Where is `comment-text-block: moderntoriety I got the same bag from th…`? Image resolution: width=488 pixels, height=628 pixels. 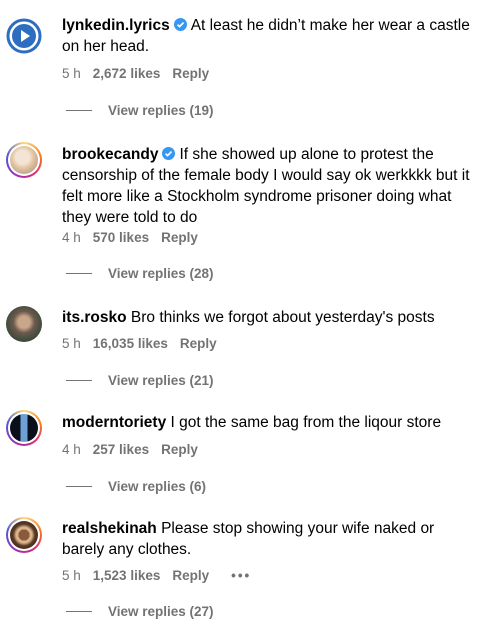 comment-text-block: moderntoriety I got the same bag from th… is located at coordinates (271, 422).